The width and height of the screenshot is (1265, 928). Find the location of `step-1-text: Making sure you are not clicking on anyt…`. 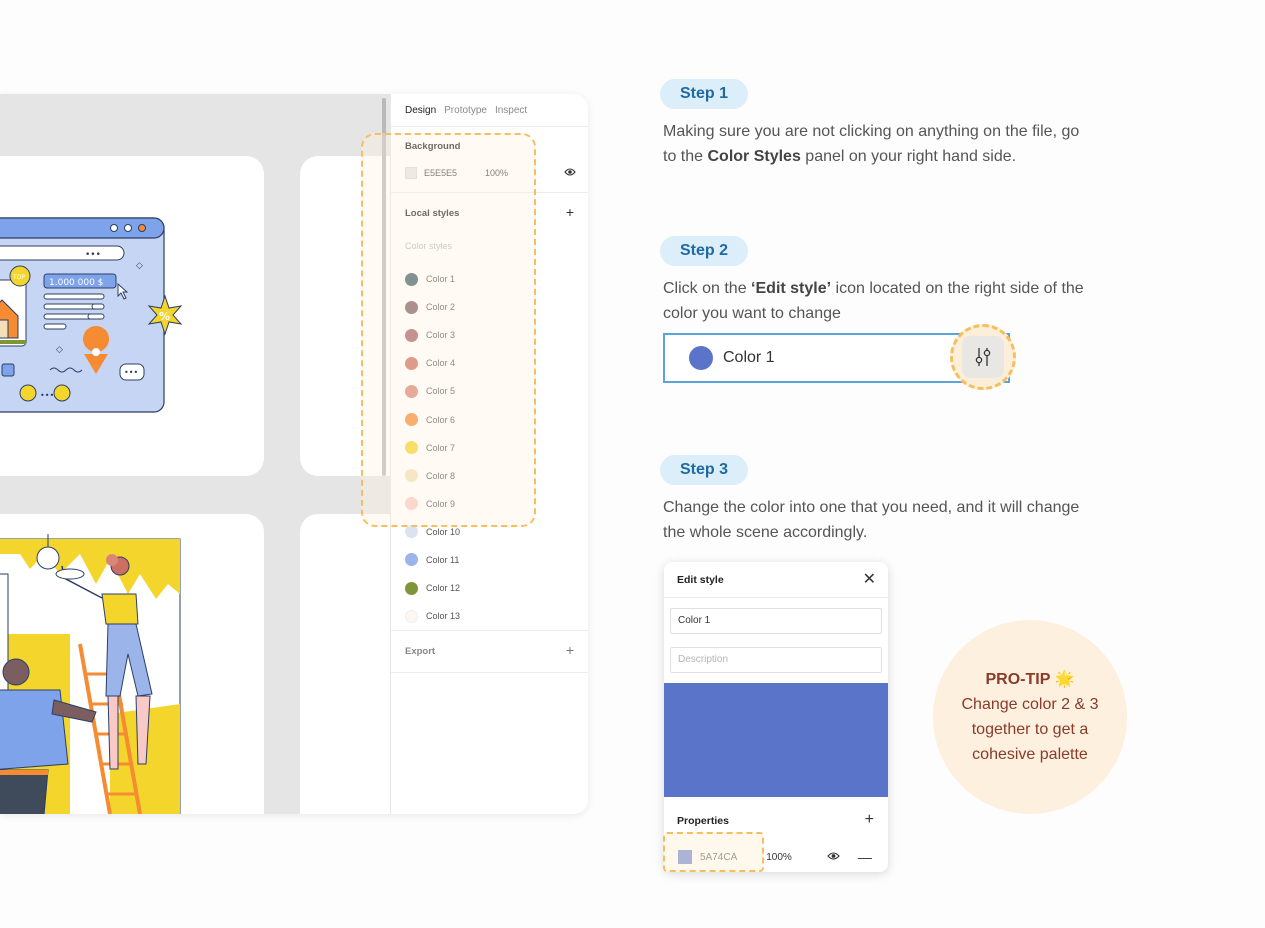

step-1-text: Making sure you are not clicking on anyt… is located at coordinates (878, 144).